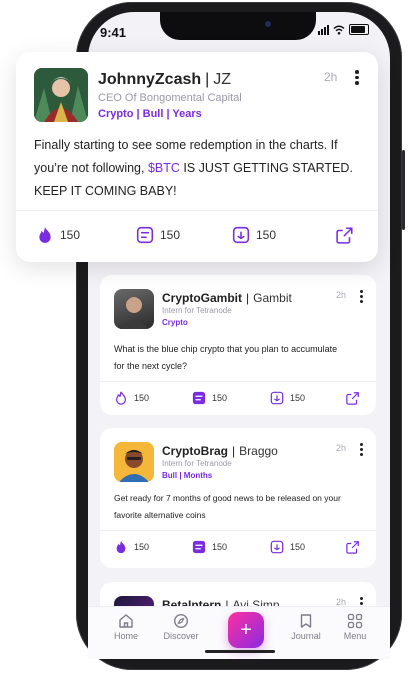  I want to click on nav-discover-label: Discover, so click(181, 636).